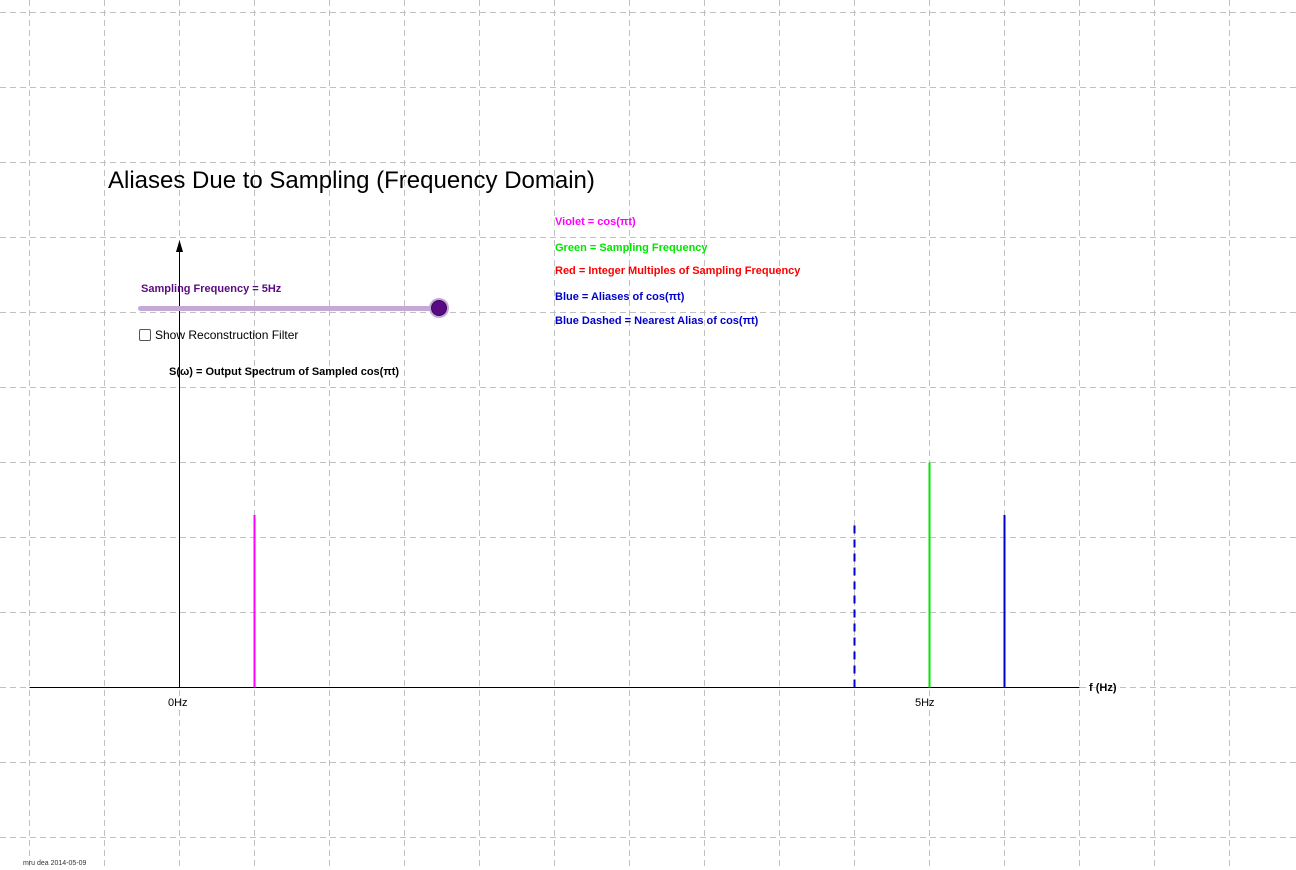 Image resolution: width=1296 pixels, height=870 pixels. What do you see at coordinates (925, 703) in the screenshot?
I see `x-tick-label-5: 5Hz` at bounding box center [925, 703].